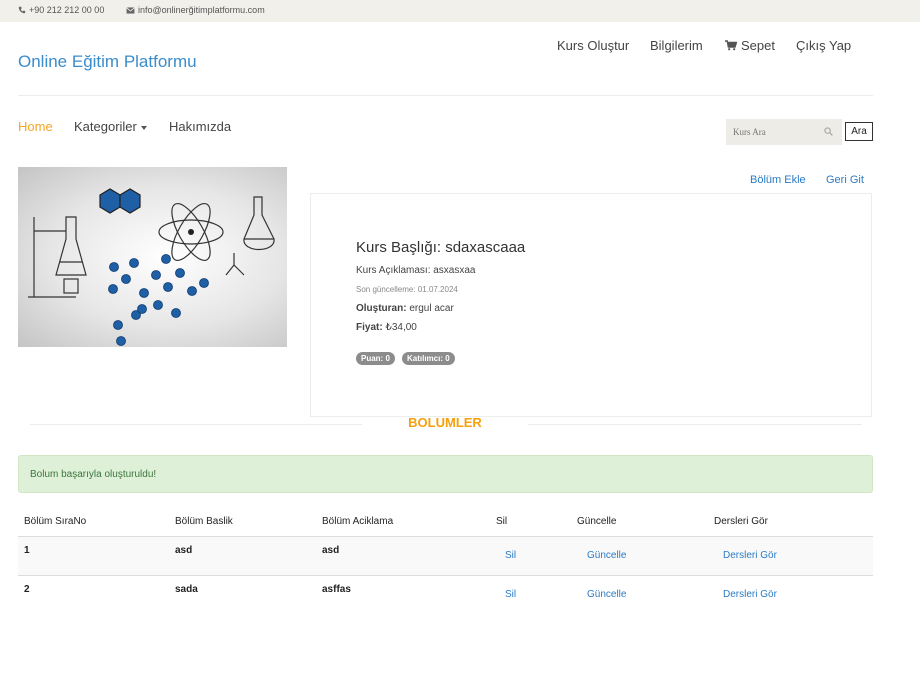 This screenshot has width=920, height=683. I want to click on nav-cart: Sepet, so click(750, 45).